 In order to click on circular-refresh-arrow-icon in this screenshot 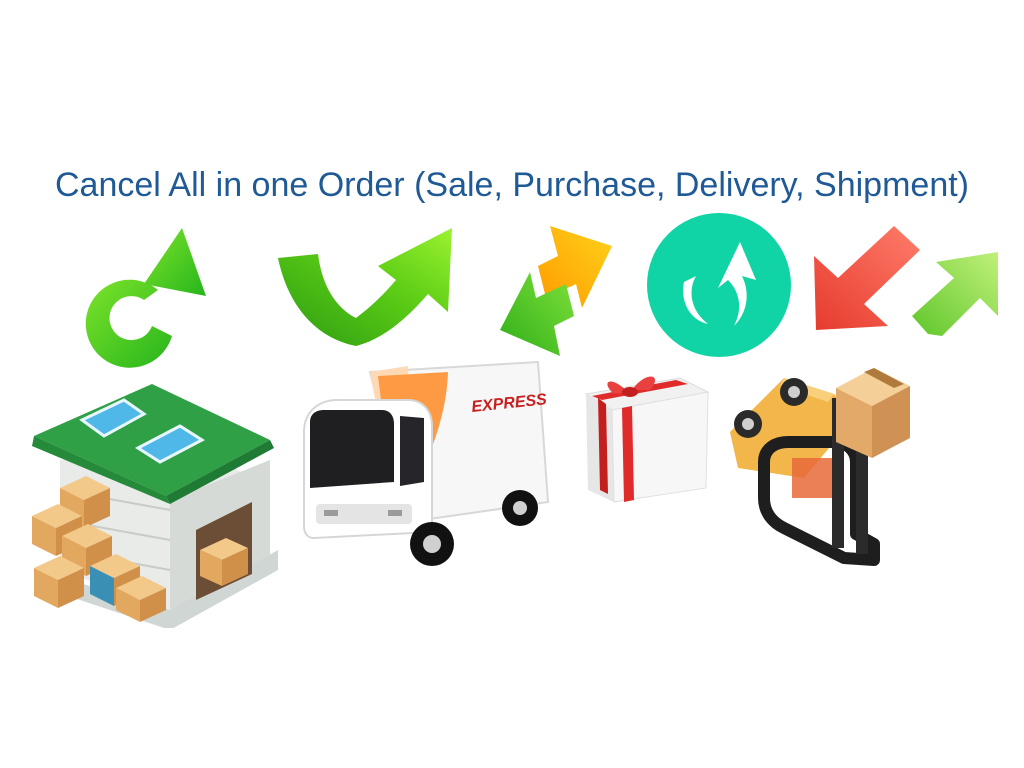, I will do `click(145, 298)`.